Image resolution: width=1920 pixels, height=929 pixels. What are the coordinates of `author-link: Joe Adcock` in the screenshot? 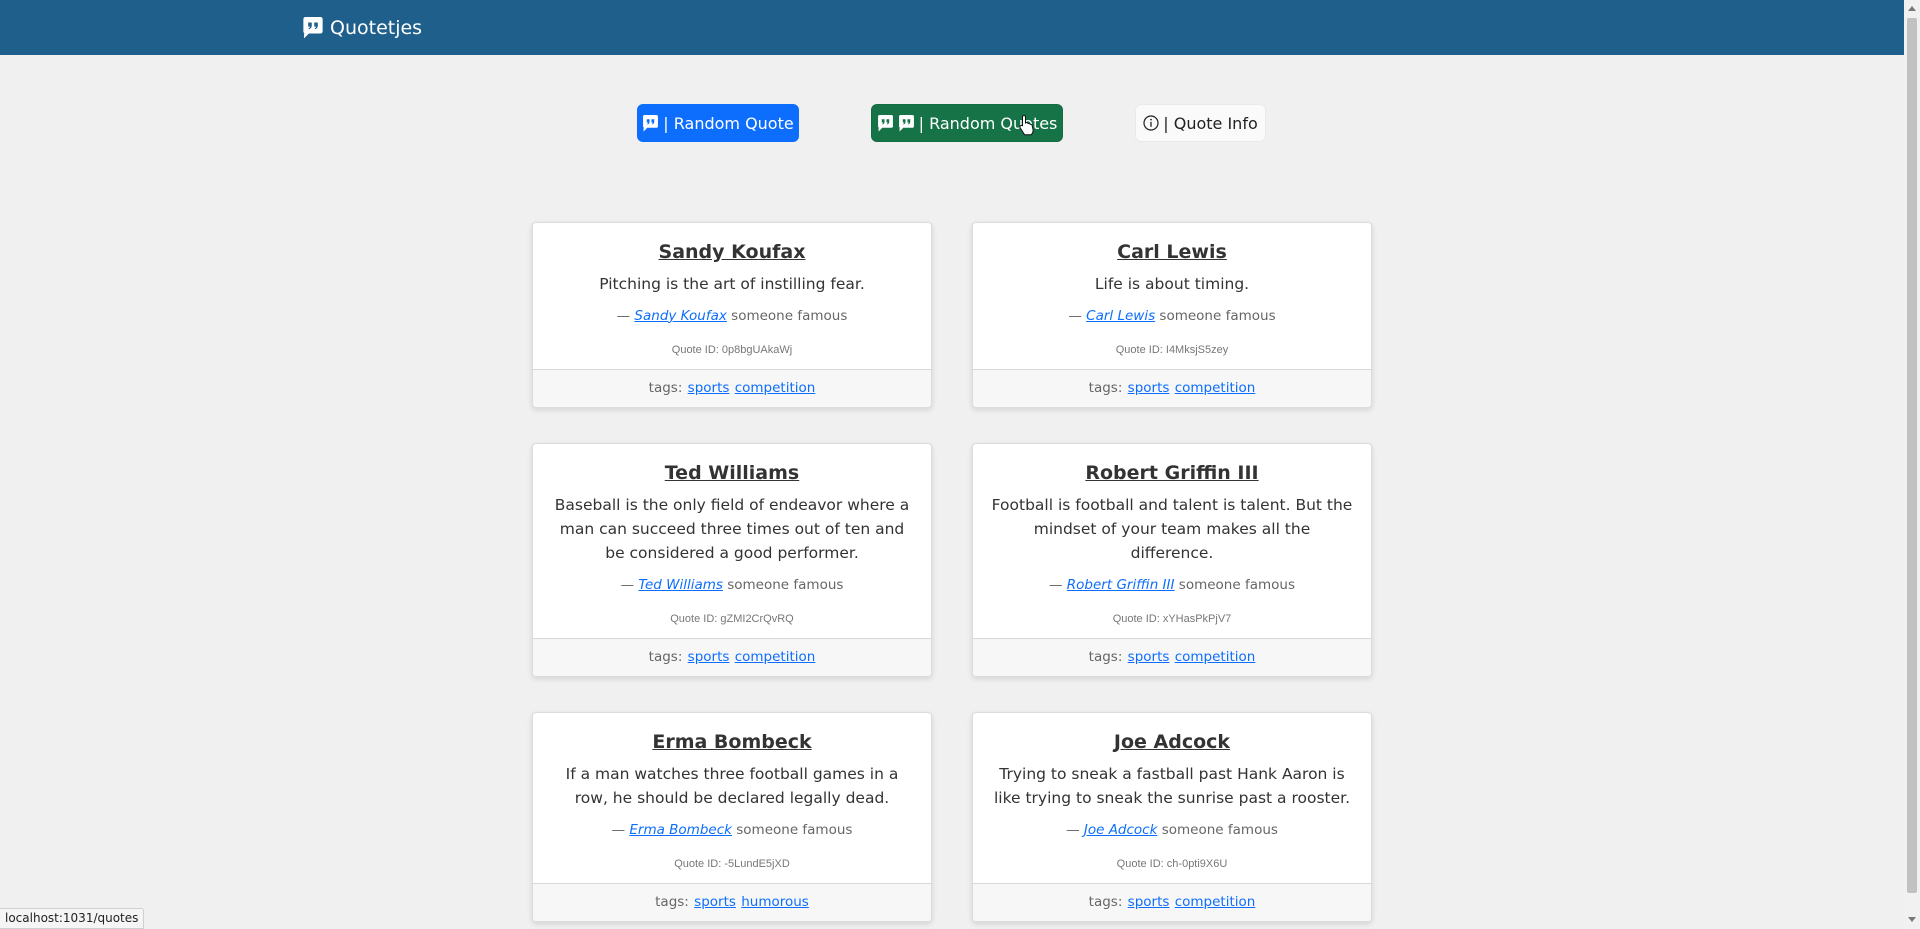 It's located at (1121, 830).